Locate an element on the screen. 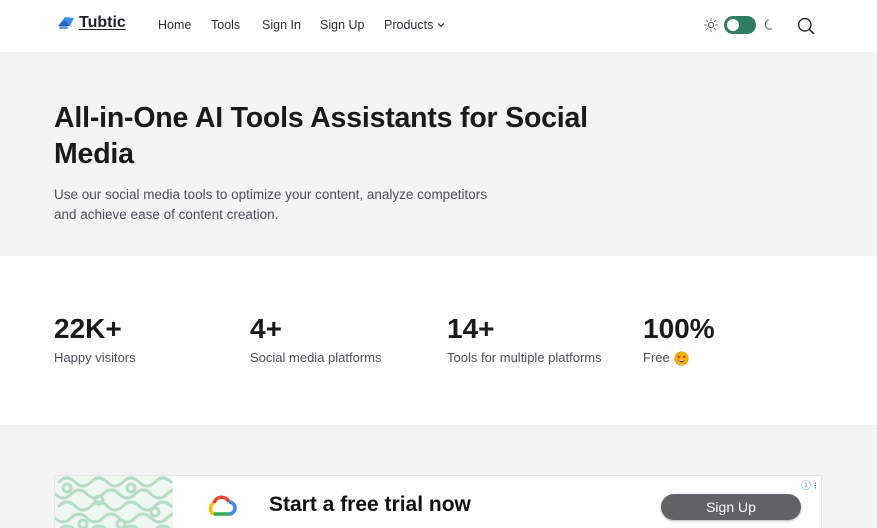 The image size is (877, 528). stat-platforms: 4+ Social media platforms is located at coordinates (316, 339).